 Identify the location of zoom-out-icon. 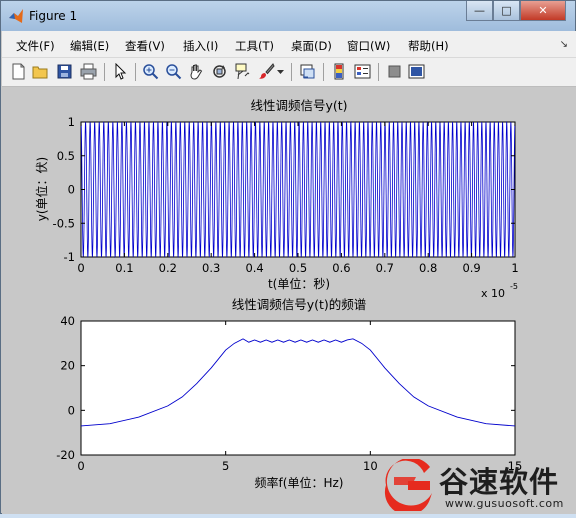
(173, 71).